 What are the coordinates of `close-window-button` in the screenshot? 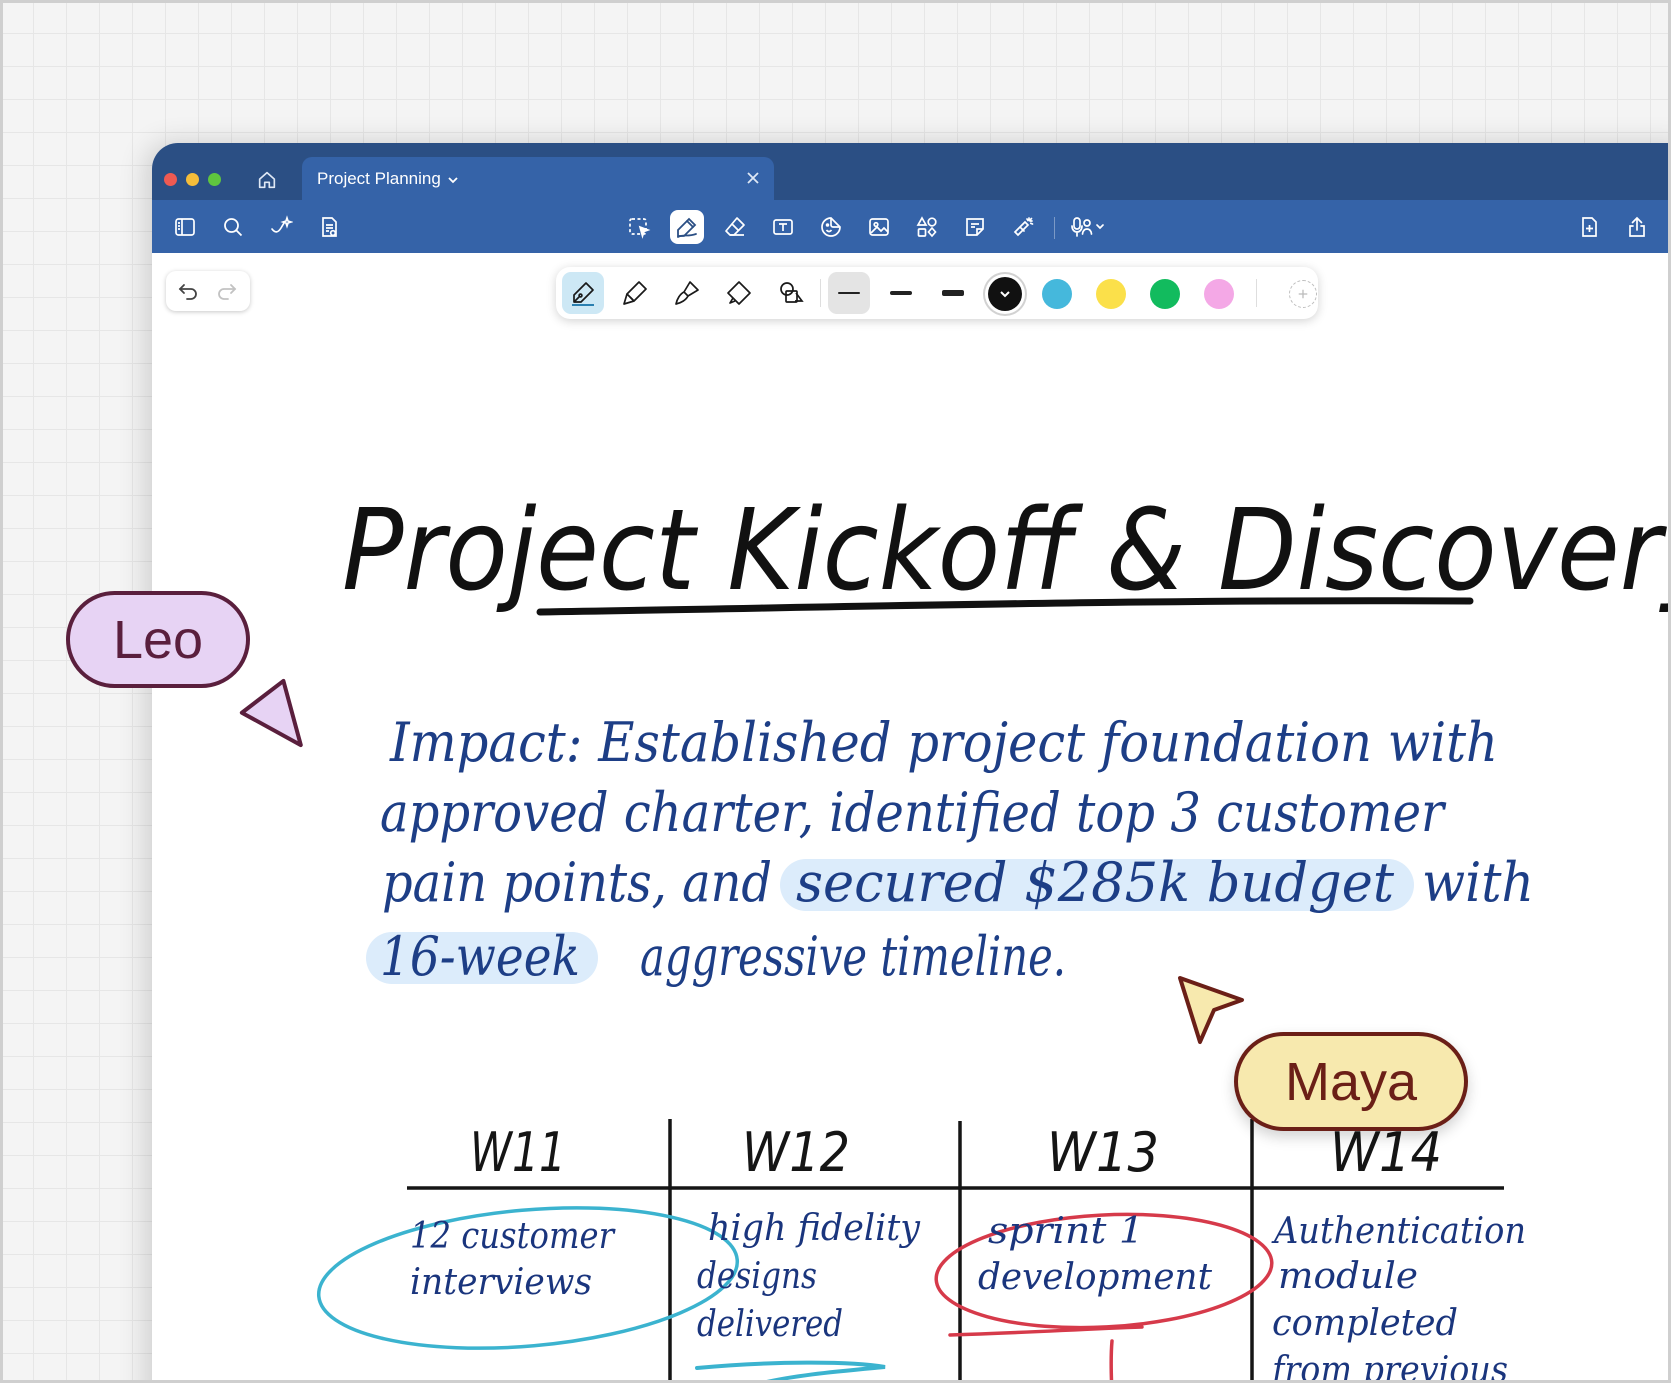 It's located at (170, 179).